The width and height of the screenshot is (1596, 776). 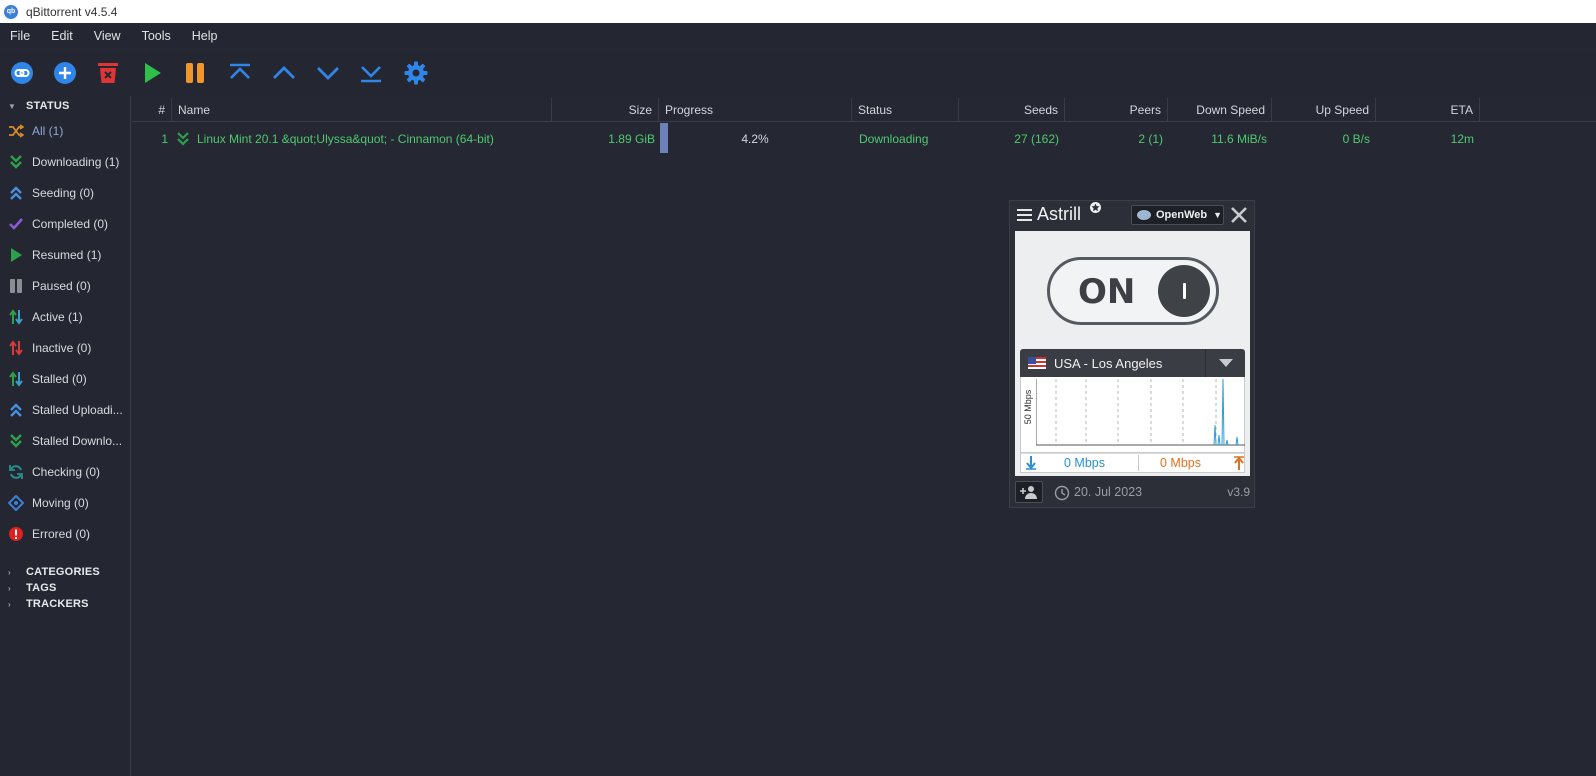 I want to click on top-priority-button, so click(x=240, y=73).